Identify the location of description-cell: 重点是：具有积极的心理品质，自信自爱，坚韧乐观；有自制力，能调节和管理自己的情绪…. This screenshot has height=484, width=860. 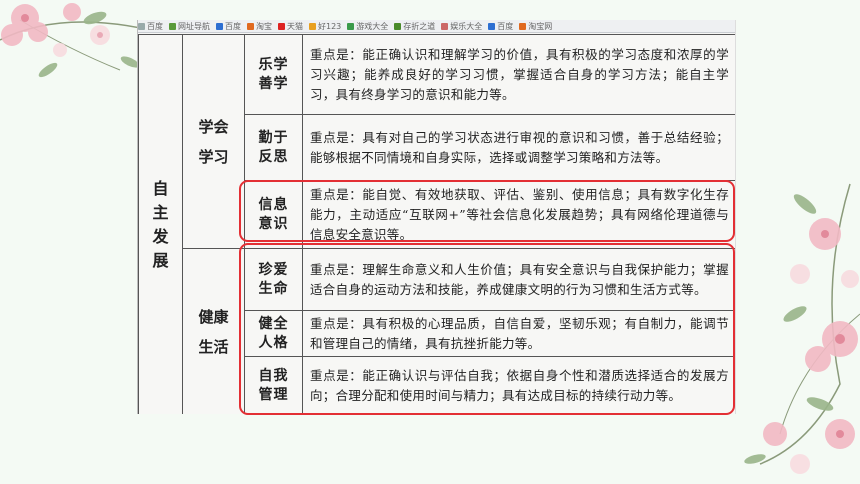
(518, 333).